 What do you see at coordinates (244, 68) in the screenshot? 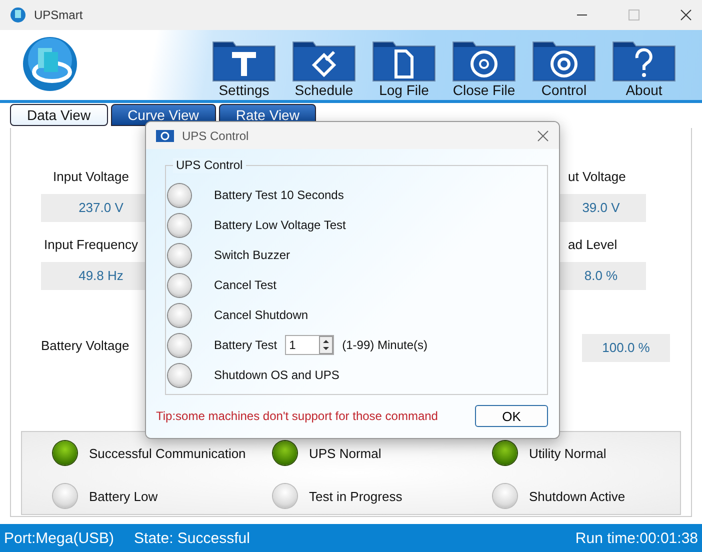
I see `toolbar-button: Settings` at bounding box center [244, 68].